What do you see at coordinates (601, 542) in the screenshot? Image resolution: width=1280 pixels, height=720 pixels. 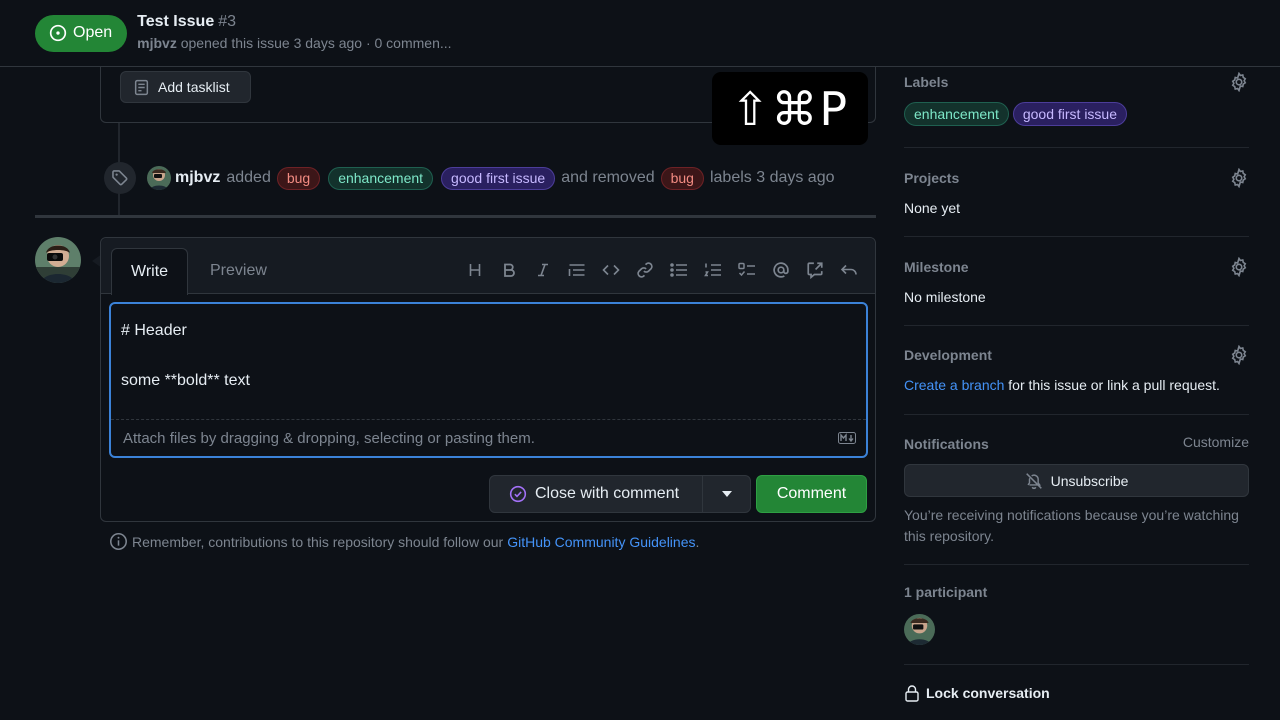 I see `community-guidelines-link: GitHub Community Guidelines` at bounding box center [601, 542].